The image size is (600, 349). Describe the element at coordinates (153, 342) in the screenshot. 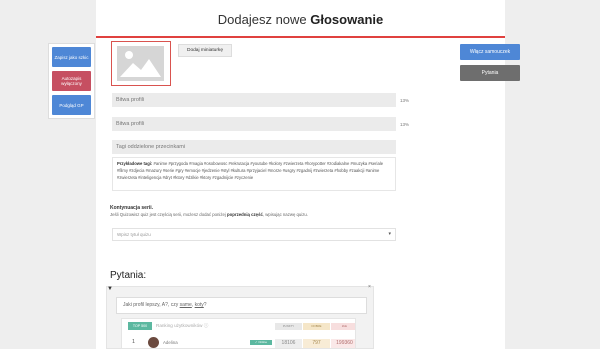

I see `avatar` at that location.